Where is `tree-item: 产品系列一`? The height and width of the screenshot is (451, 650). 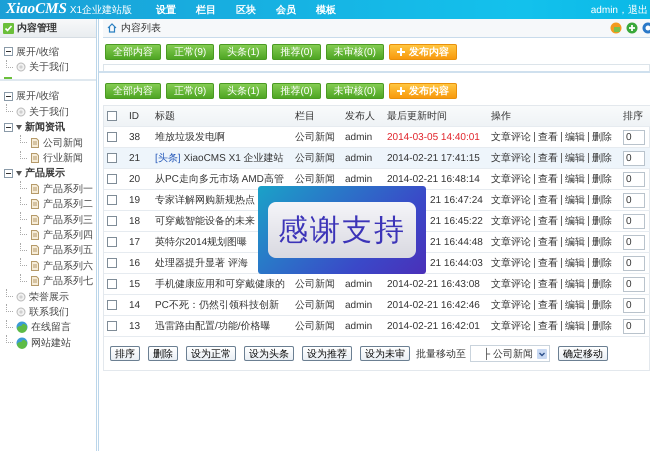 tree-item: 产品系列一 is located at coordinates (68, 189).